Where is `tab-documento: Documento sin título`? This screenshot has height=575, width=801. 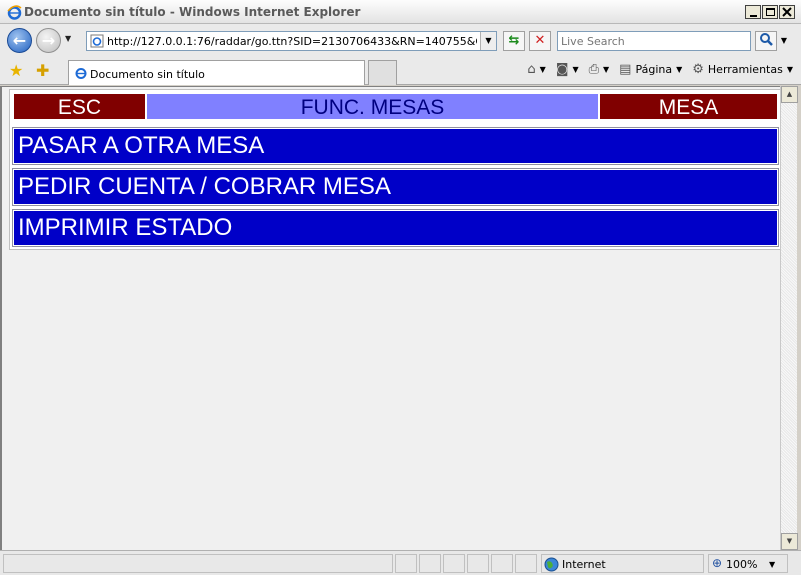 tab-documento: Documento sin título is located at coordinates (216, 72).